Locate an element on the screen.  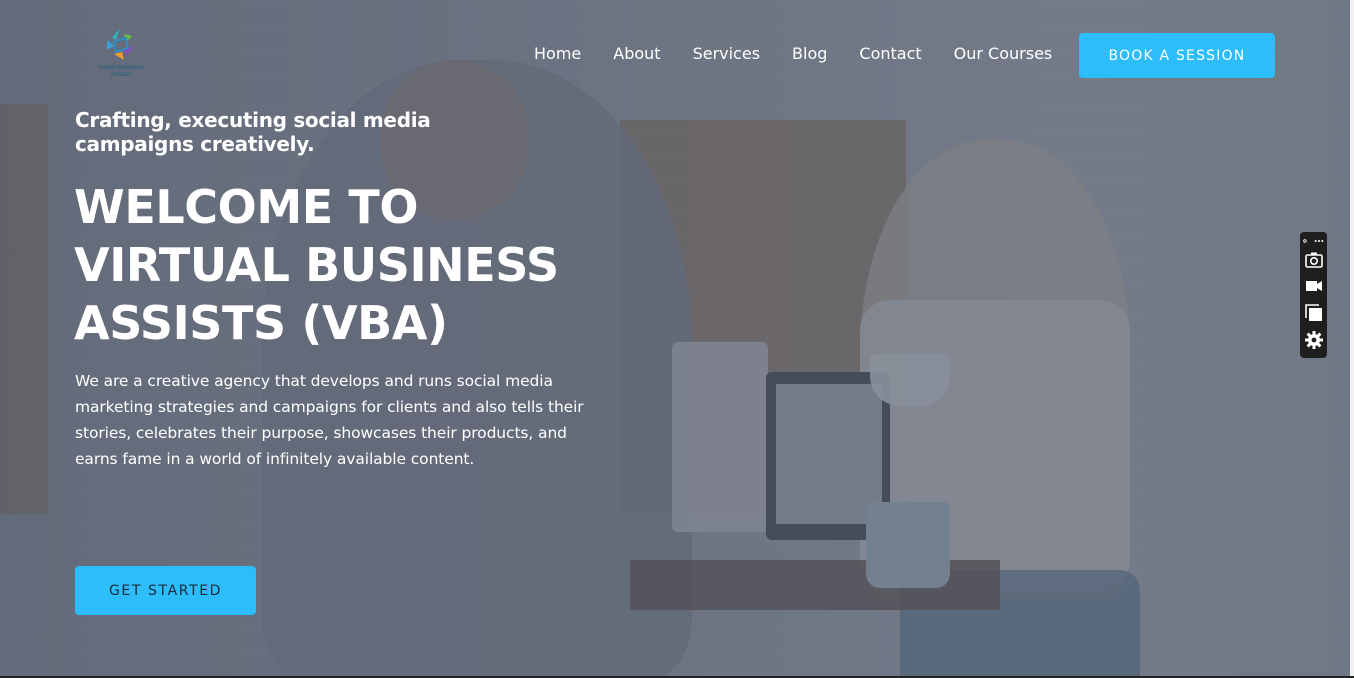
capture-toolbar is located at coordinates (1313, 295).